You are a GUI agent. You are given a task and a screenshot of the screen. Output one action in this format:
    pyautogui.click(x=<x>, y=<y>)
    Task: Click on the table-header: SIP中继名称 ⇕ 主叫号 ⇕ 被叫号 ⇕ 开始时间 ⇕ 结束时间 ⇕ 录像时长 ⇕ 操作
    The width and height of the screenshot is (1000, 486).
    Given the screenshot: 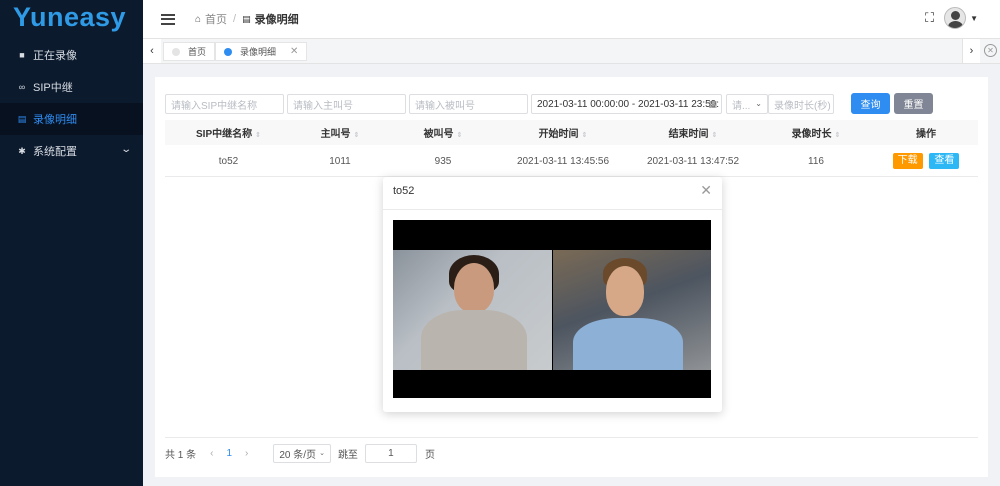 What is the action you would take?
    pyautogui.click(x=571, y=132)
    